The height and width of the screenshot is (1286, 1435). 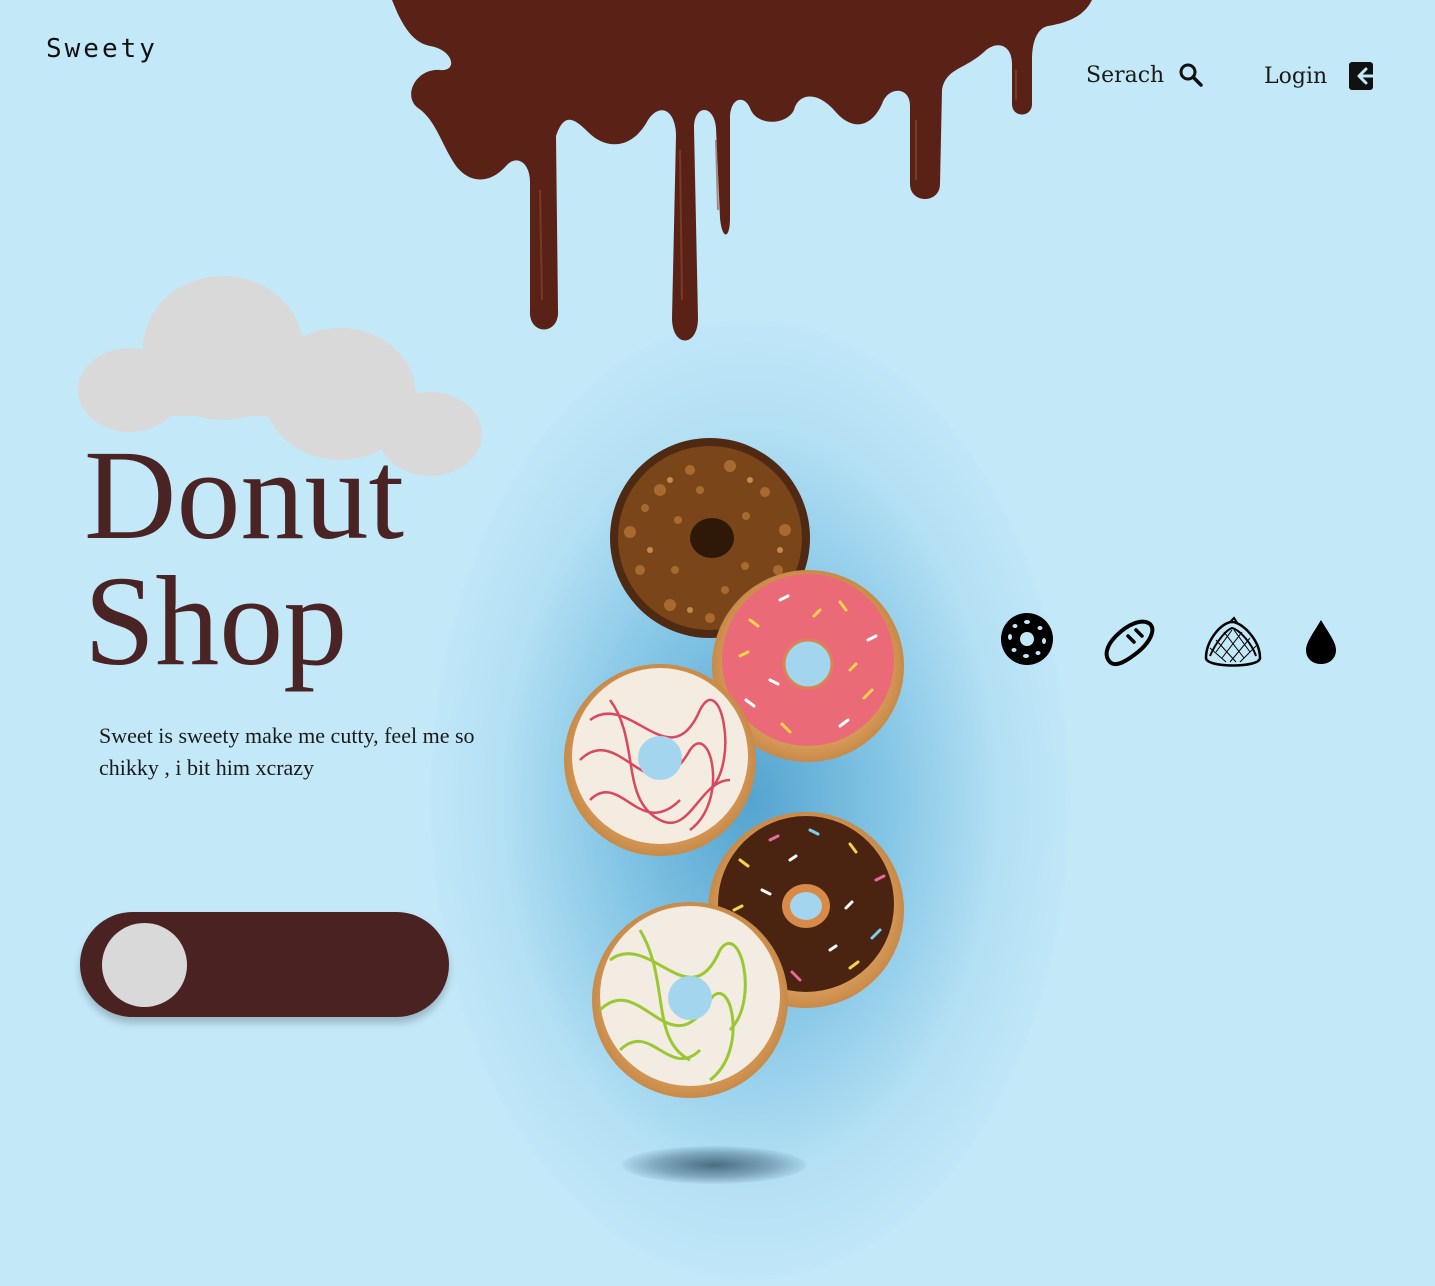 What do you see at coordinates (1125, 75) in the screenshot?
I see `search-label: Serach` at bounding box center [1125, 75].